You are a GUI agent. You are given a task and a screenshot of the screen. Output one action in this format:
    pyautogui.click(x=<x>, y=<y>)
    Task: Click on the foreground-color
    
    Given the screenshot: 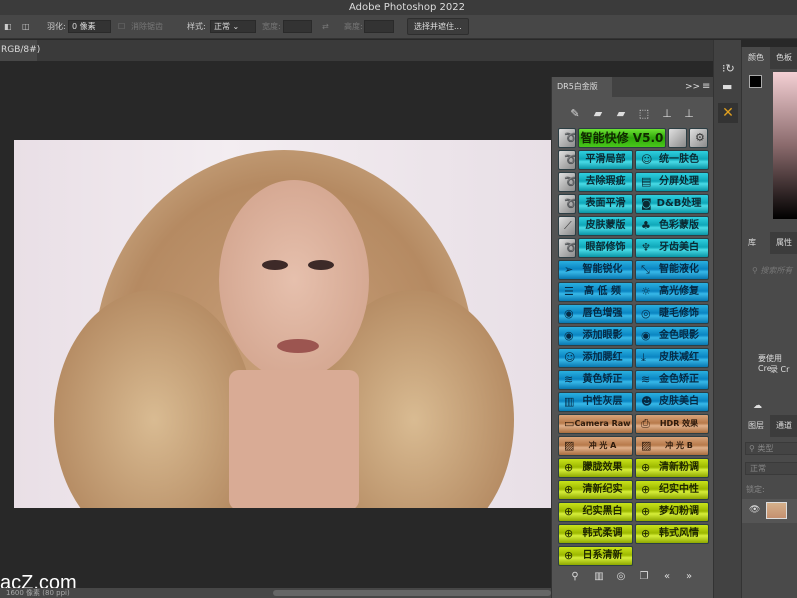 What is the action you would take?
    pyautogui.click(x=755, y=81)
    